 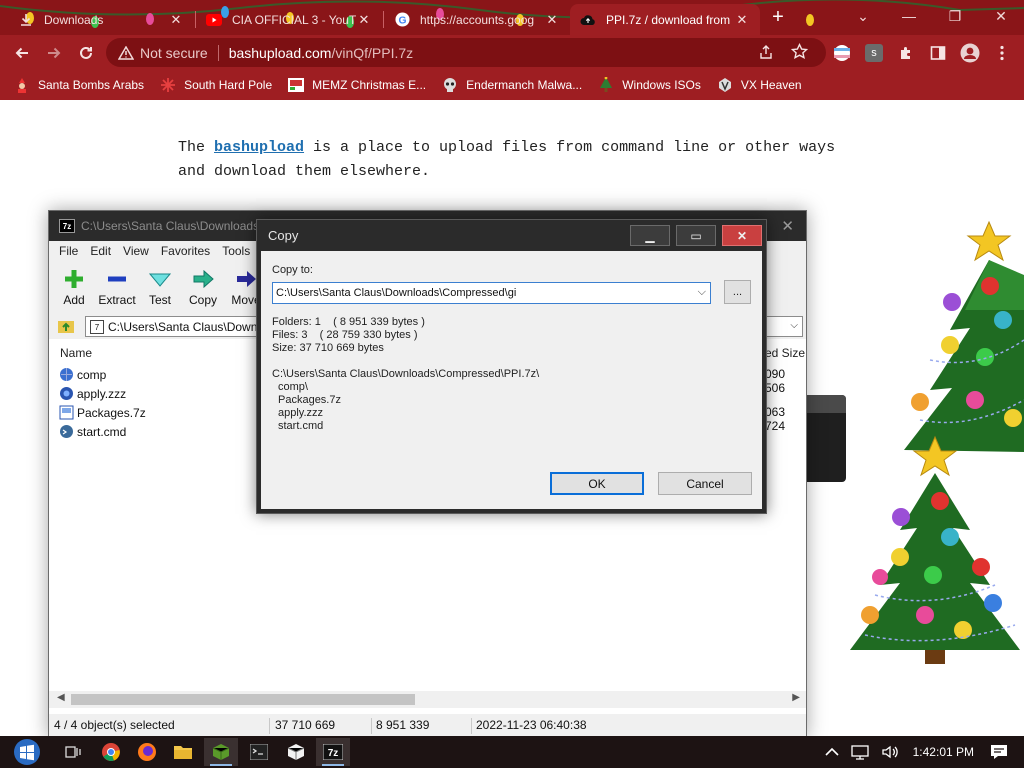 What do you see at coordinates (427, 699) in the screenshot?
I see `horizontal-scrollbar: ◀ ▶` at bounding box center [427, 699].